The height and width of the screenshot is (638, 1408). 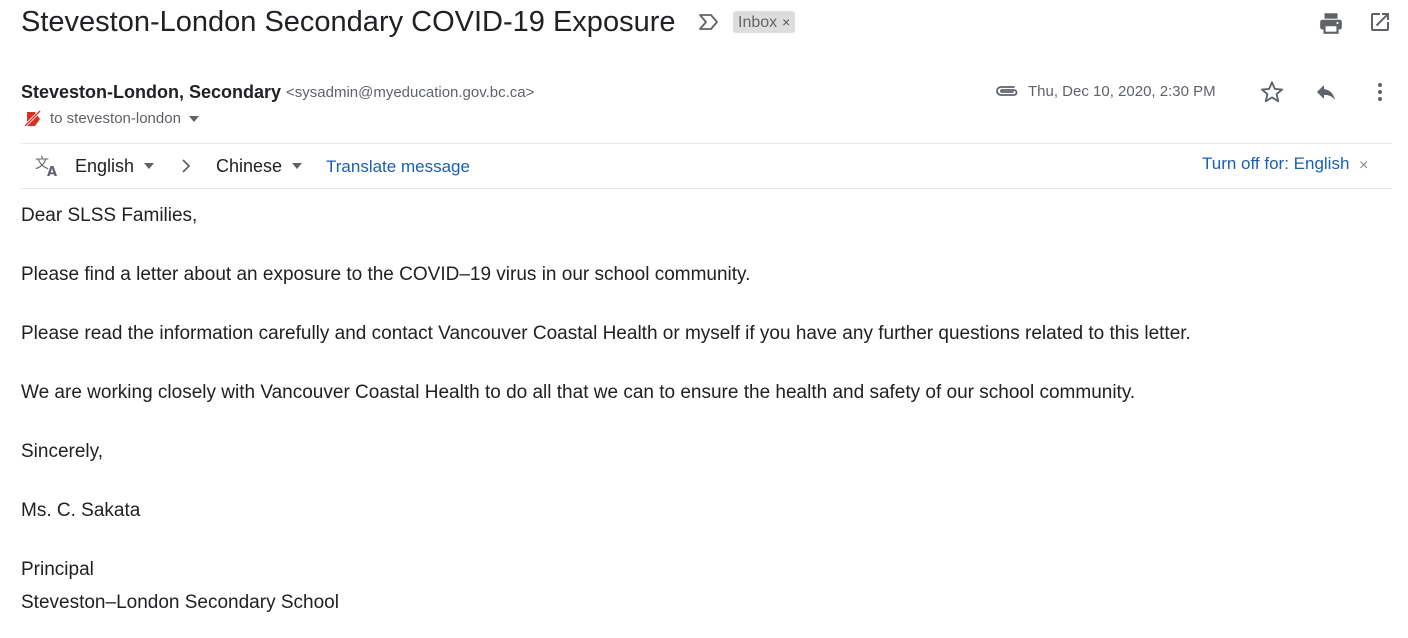 What do you see at coordinates (398, 167) in the screenshot?
I see `translate-message-link: Translate message` at bounding box center [398, 167].